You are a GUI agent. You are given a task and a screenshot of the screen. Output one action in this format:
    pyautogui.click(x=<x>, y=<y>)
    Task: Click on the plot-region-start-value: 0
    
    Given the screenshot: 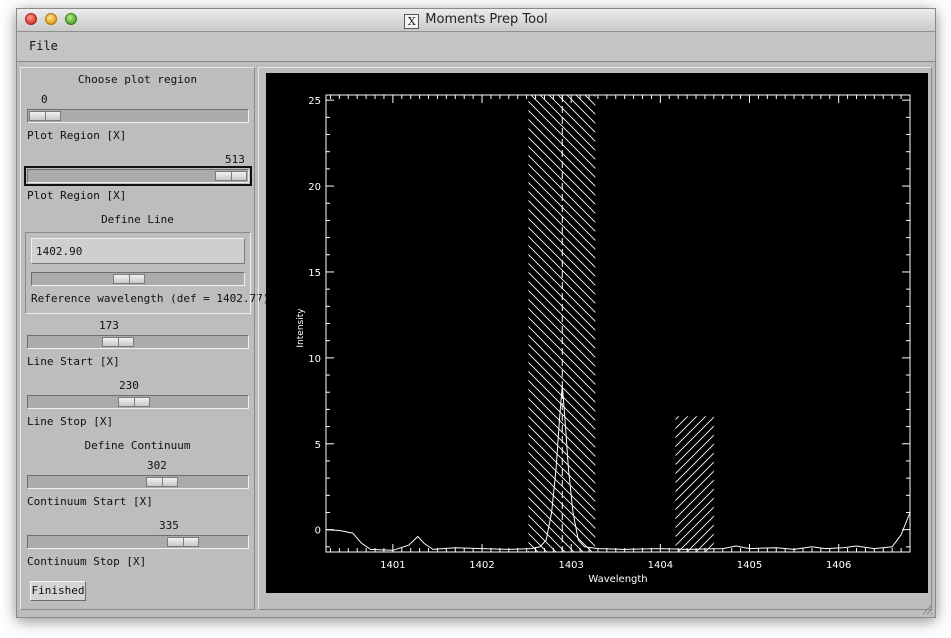 What is the action you would take?
    pyautogui.click(x=44, y=99)
    